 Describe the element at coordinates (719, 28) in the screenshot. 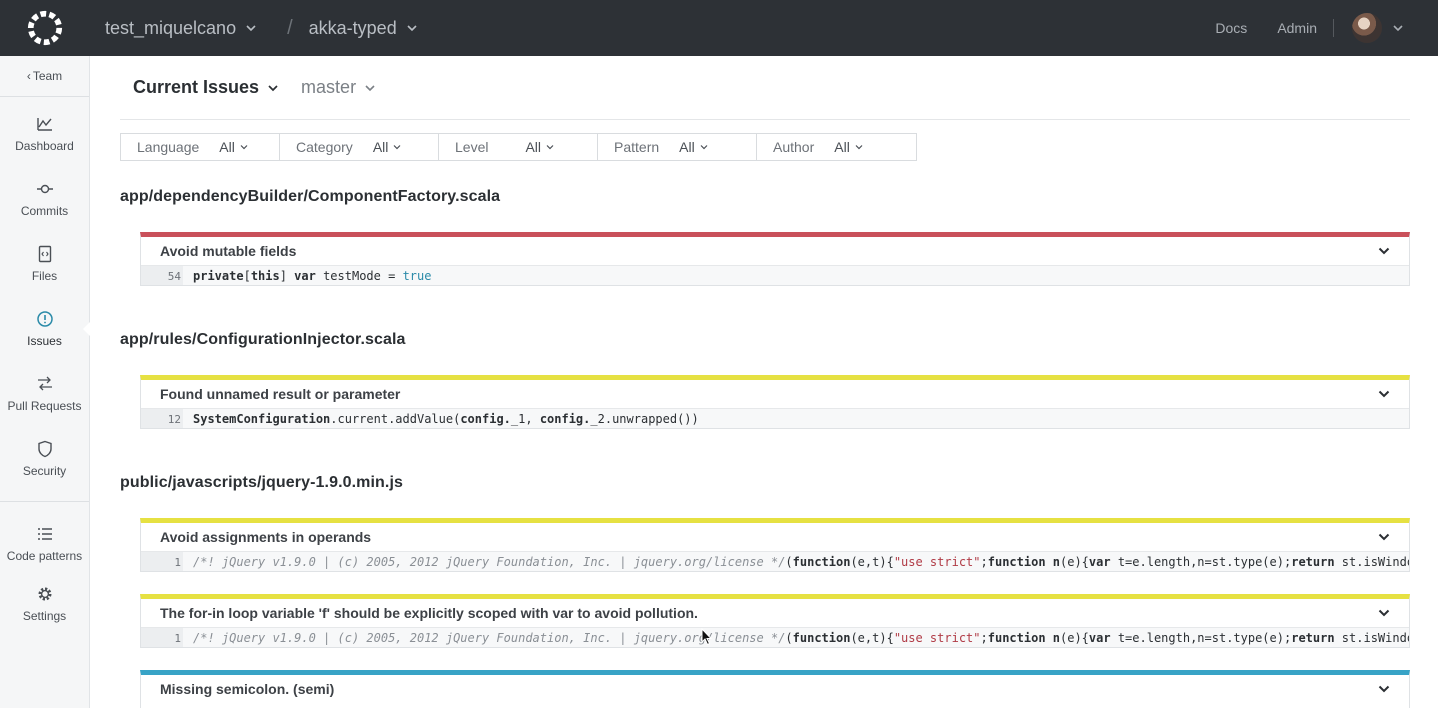

I see `top-bar: test_miquelcano / akka-typed Docs Admin` at that location.